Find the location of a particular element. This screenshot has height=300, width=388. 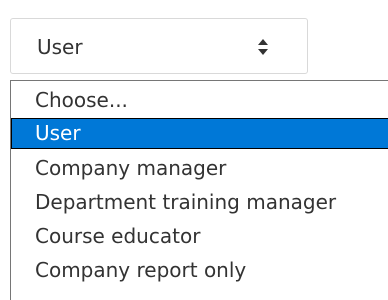

dropdown-option-department-training-manager: Department training manager is located at coordinates (199, 202).